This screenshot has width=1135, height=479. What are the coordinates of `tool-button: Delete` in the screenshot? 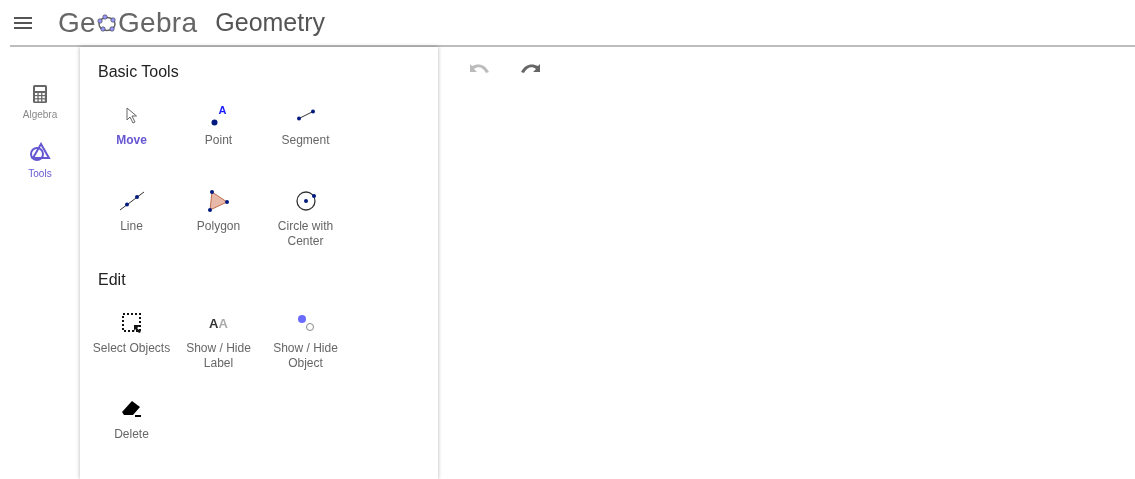 It's located at (131, 431).